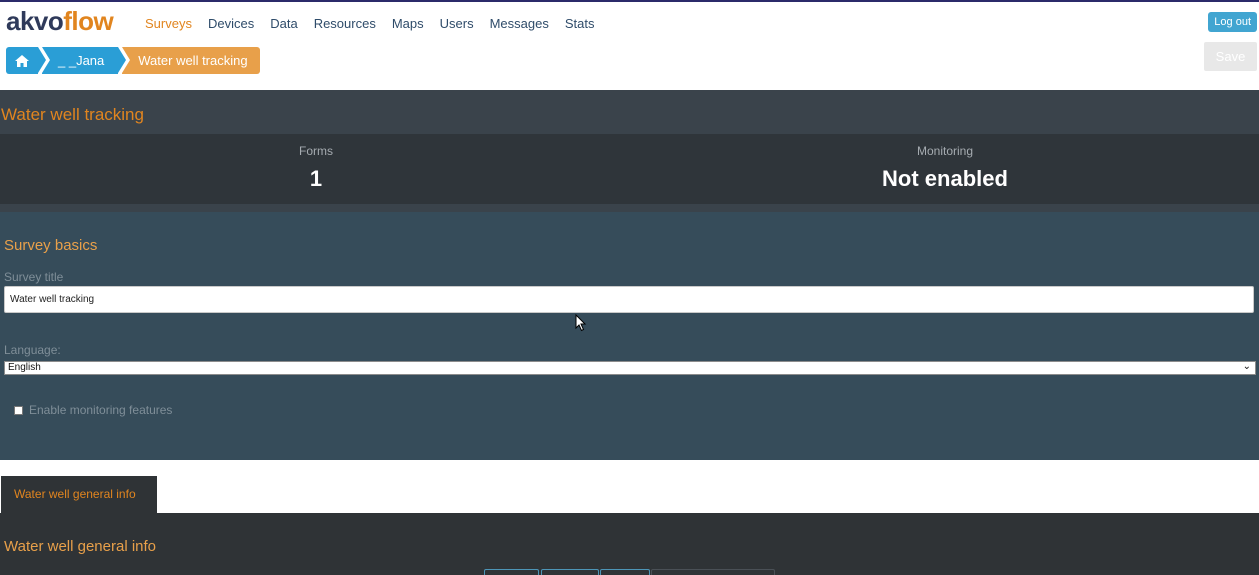 This screenshot has height=575, width=1259. I want to click on monitoring-checkbox, so click(18, 410).